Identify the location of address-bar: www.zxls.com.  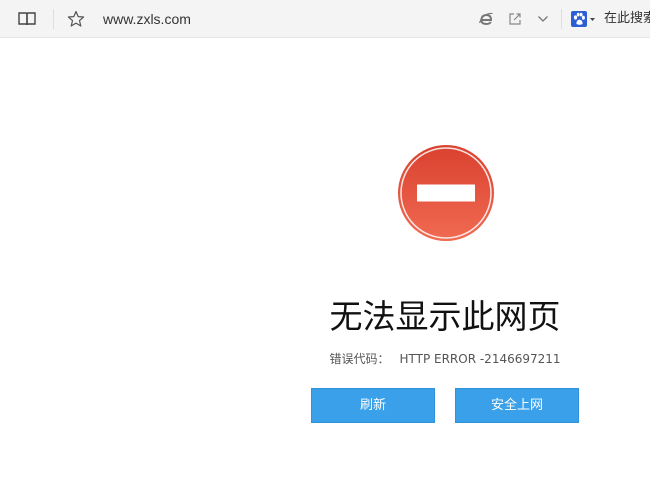
(147, 19).